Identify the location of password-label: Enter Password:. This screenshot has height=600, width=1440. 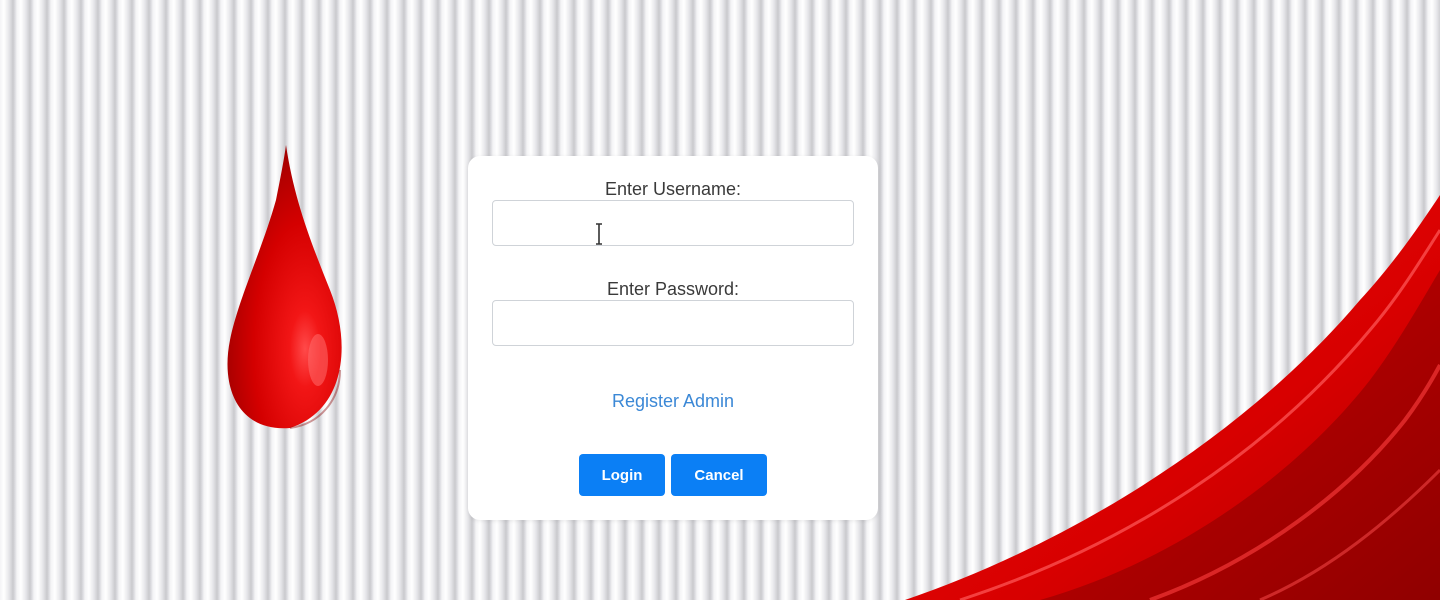
(673, 289).